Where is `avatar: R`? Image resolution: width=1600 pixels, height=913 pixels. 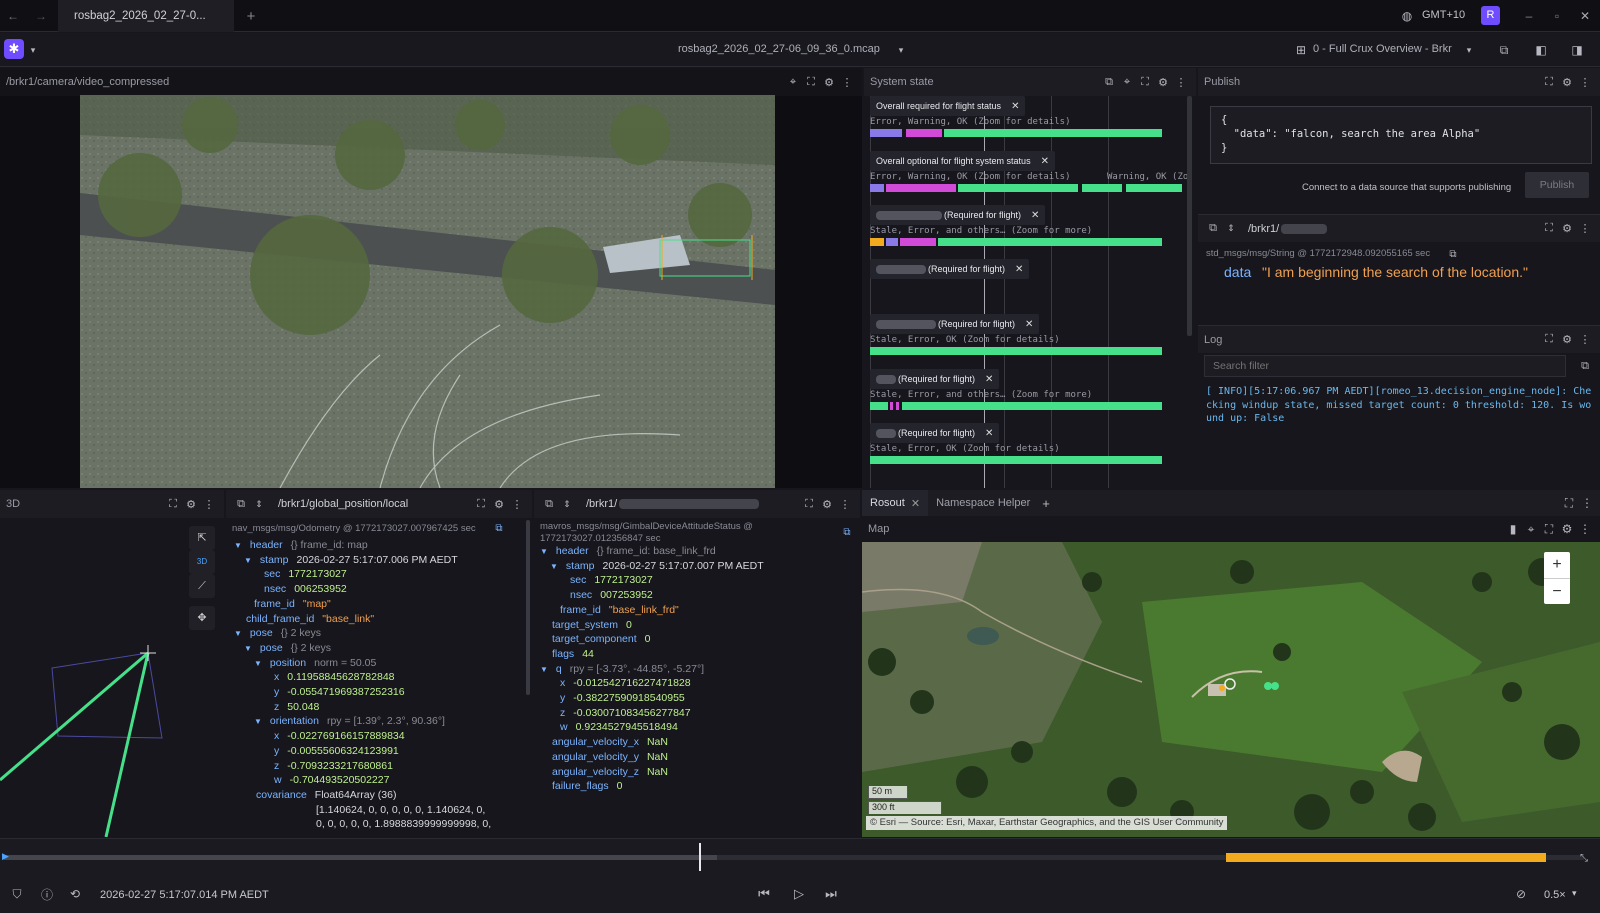 avatar: R is located at coordinates (1490, 15).